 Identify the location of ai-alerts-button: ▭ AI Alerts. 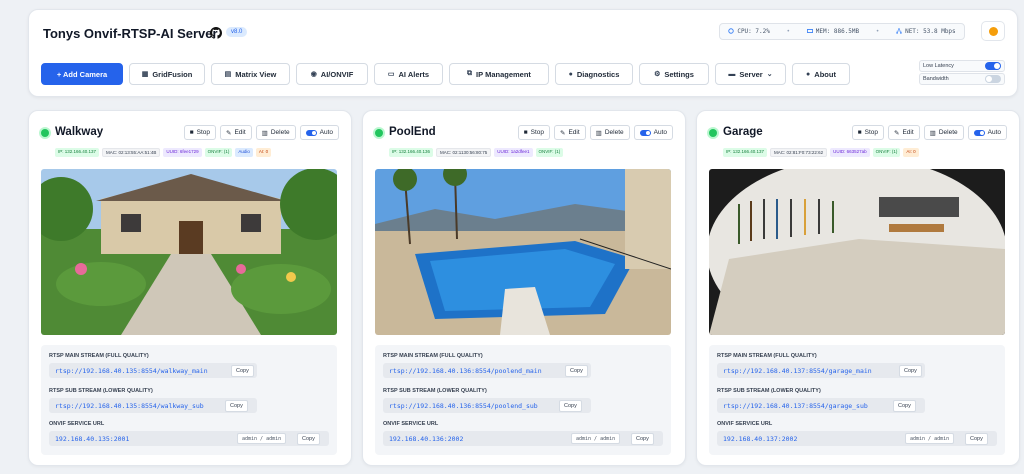
(408, 74).